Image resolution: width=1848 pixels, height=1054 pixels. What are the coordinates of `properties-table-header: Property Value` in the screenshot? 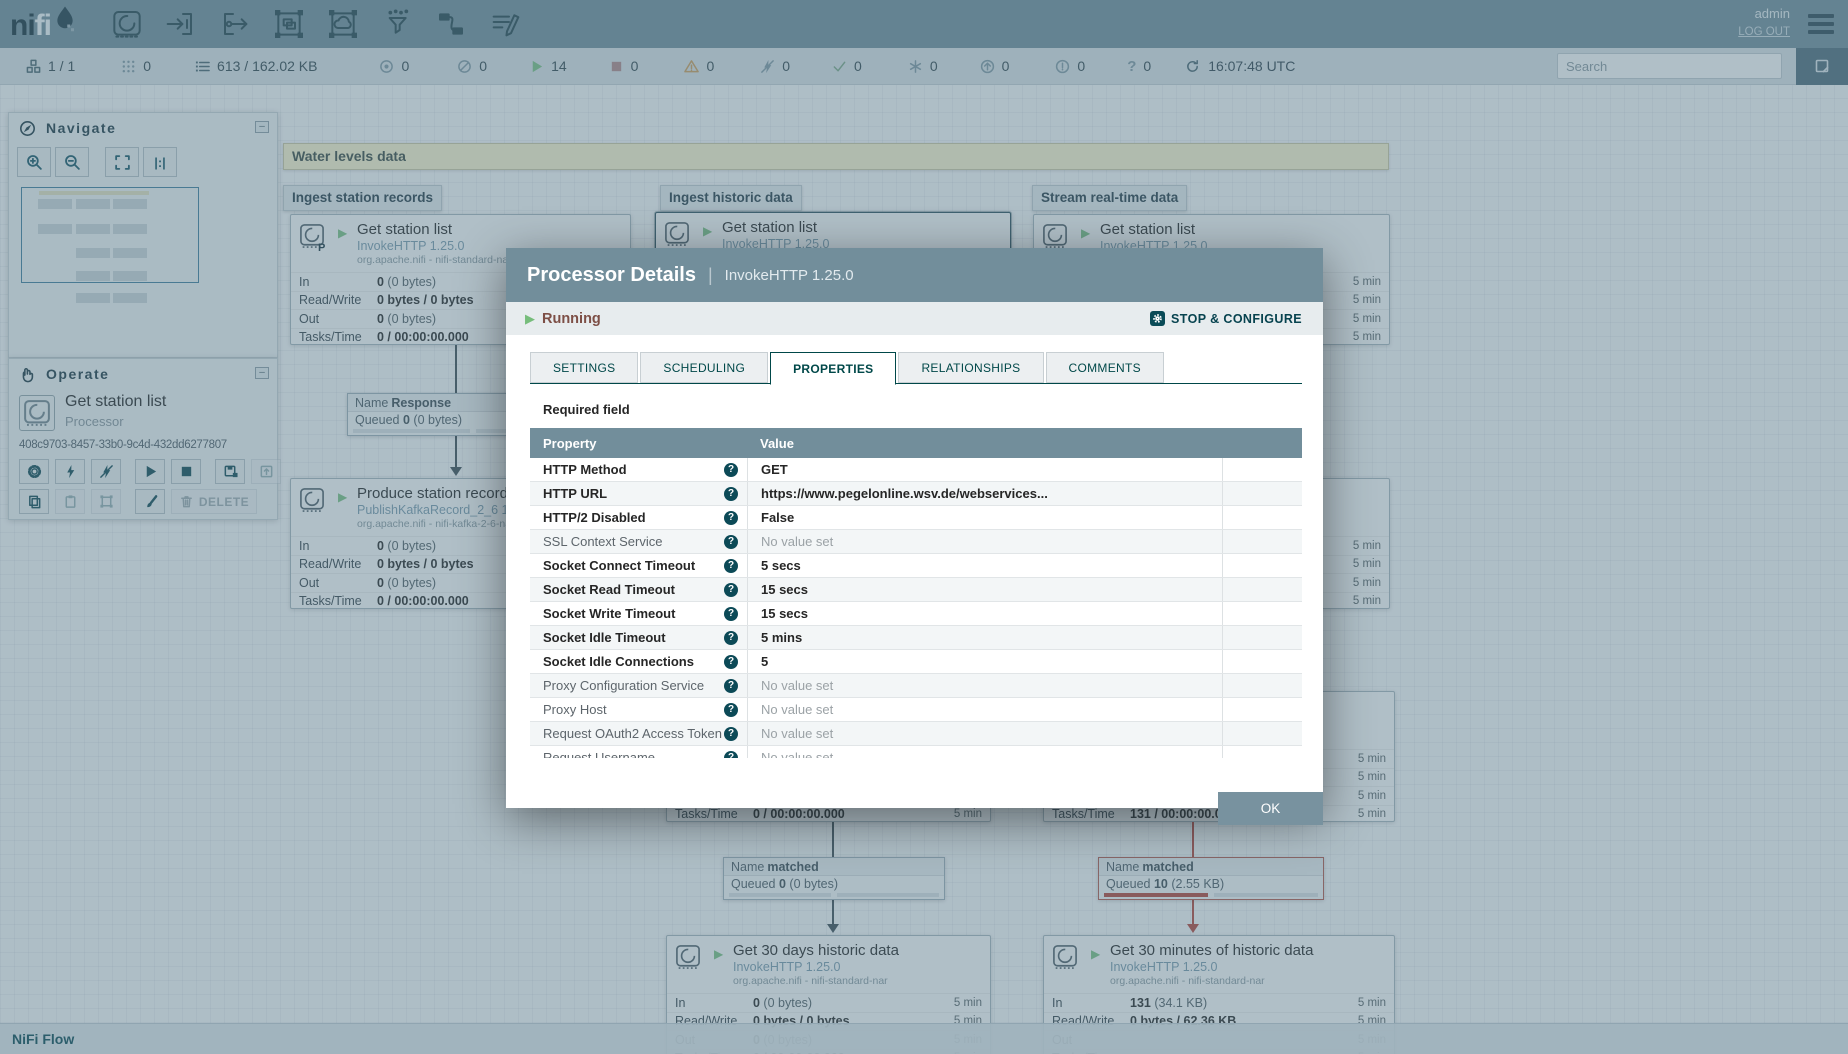 It's located at (916, 443).